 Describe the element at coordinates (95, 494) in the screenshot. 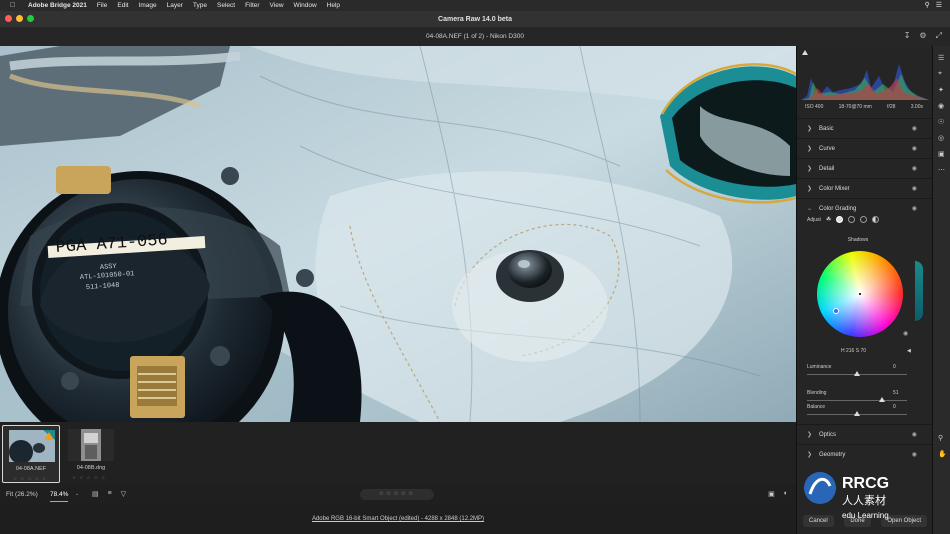

I see `filmstrip-view-icon: ▤` at that location.